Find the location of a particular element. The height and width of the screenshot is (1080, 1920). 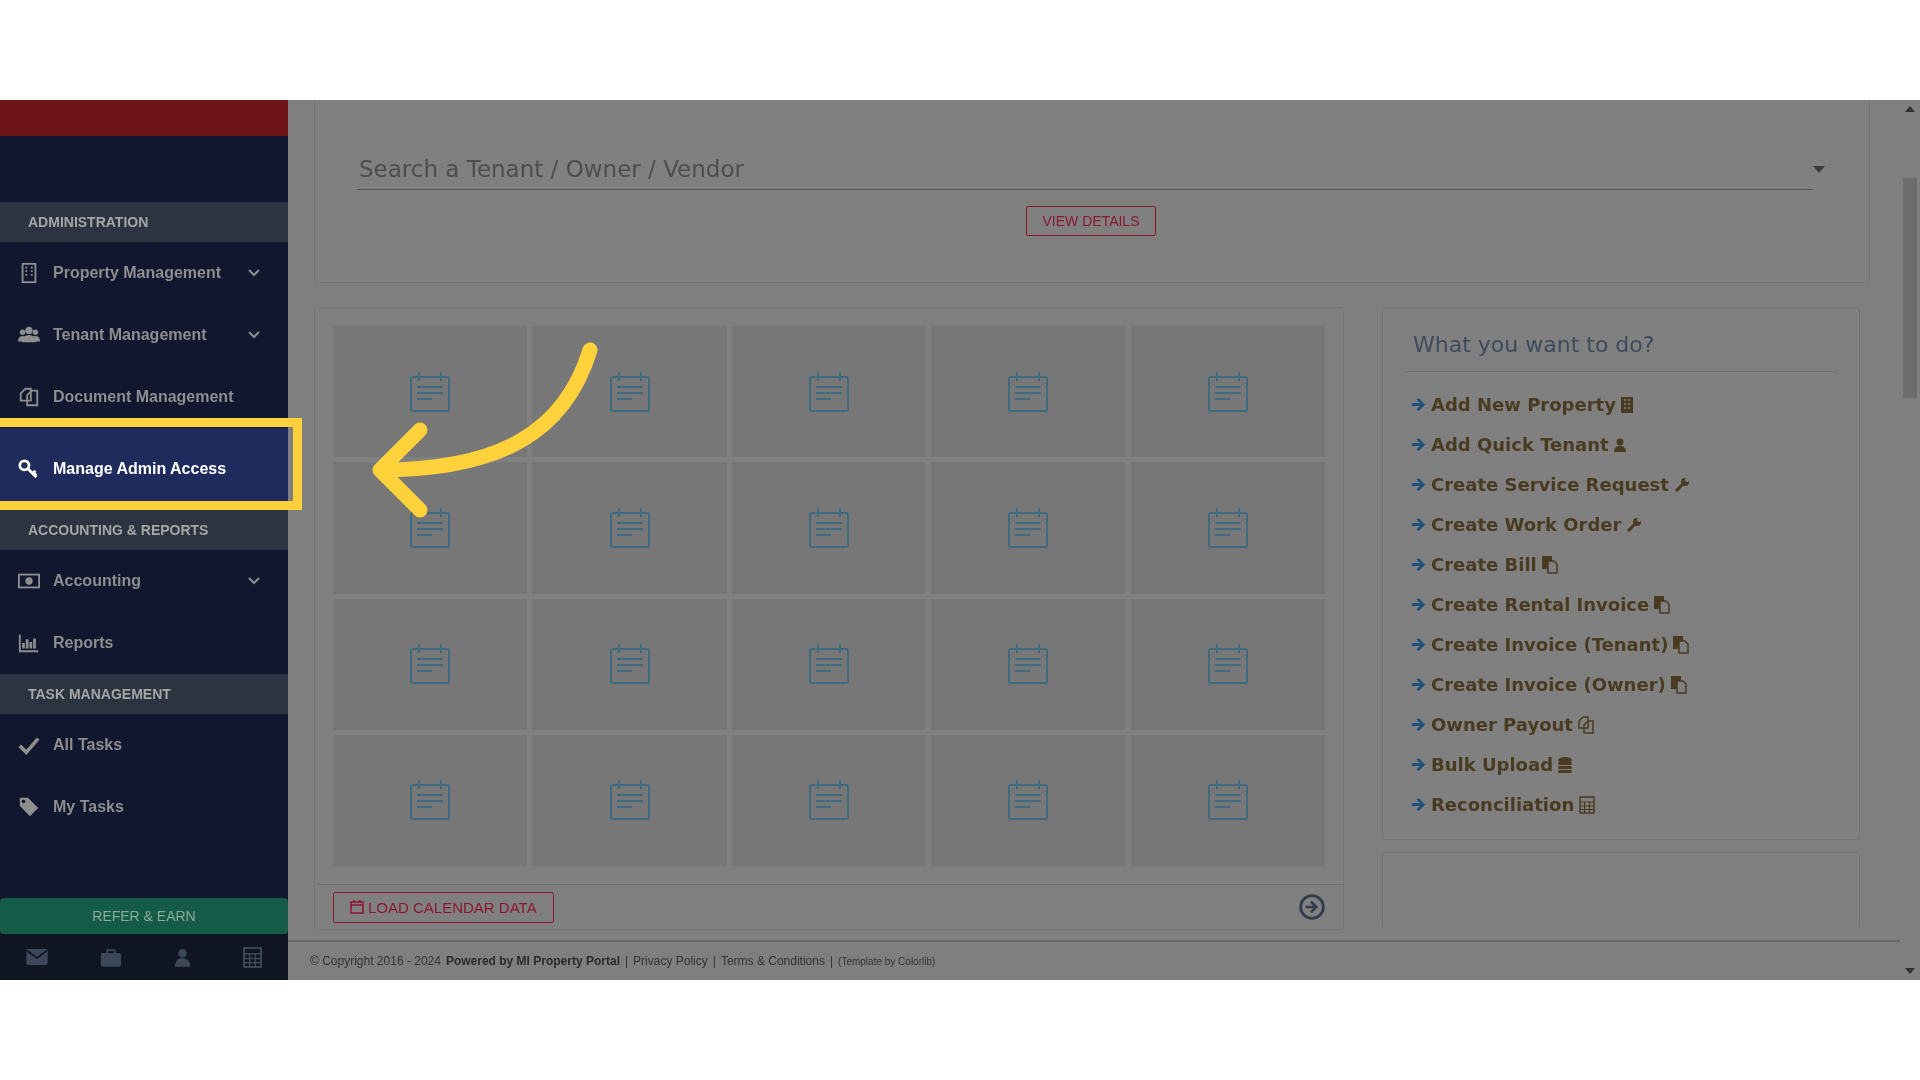

action-link: Bulk Upload is located at coordinates (1624, 764).